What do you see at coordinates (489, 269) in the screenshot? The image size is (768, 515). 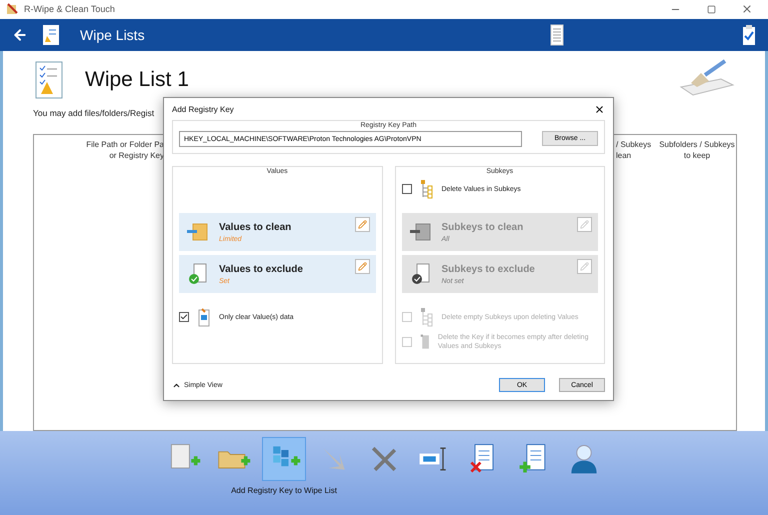 I see `card-title: Subkeys to exclude` at bounding box center [489, 269].